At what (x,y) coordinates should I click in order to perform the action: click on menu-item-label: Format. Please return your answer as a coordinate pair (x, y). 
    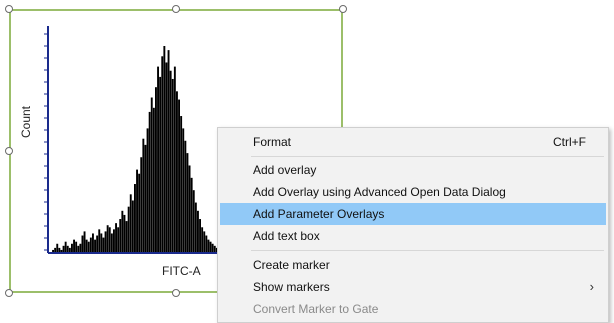
    Looking at the image, I should click on (272, 142).